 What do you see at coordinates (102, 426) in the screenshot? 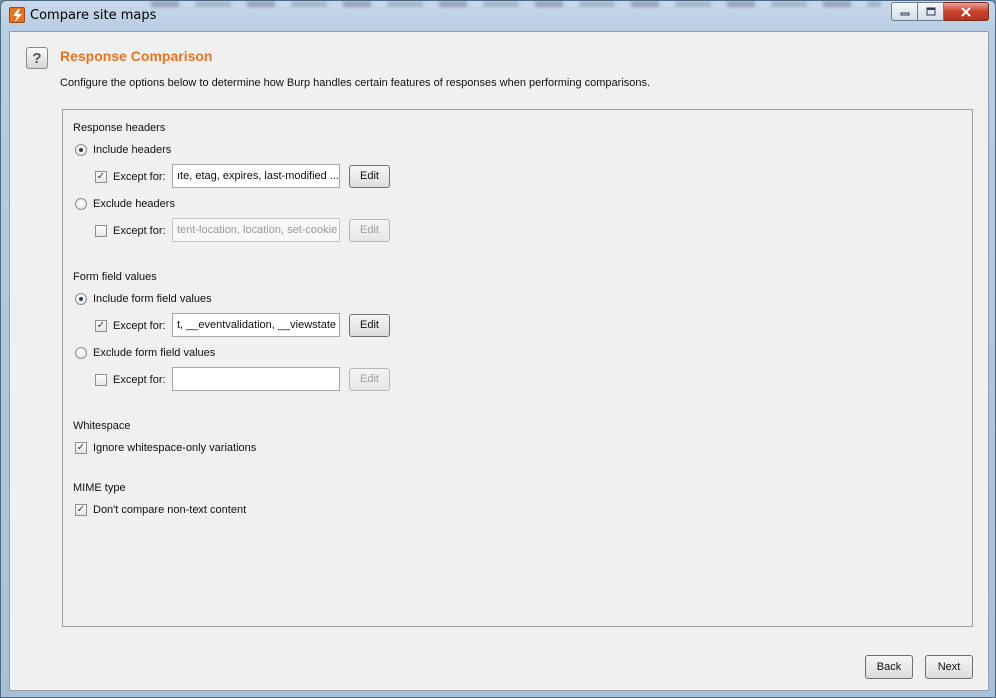
I see `whitespace-label: Whitespace` at bounding box center [102, 426].